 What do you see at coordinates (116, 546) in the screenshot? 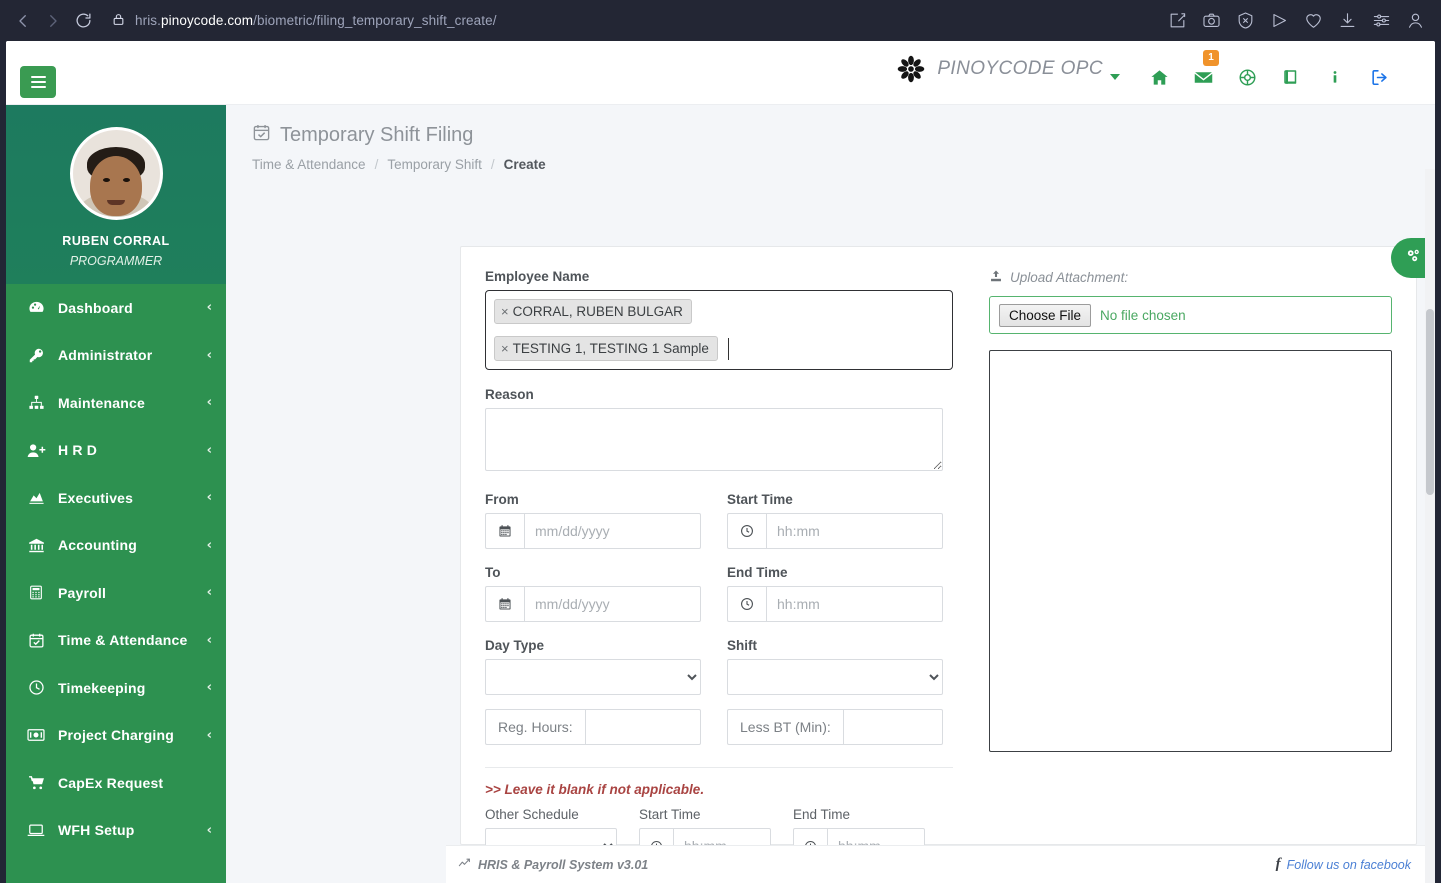
I see `sidebar-item-accounting: Accounting ‹` at bounding box center [116, 546].